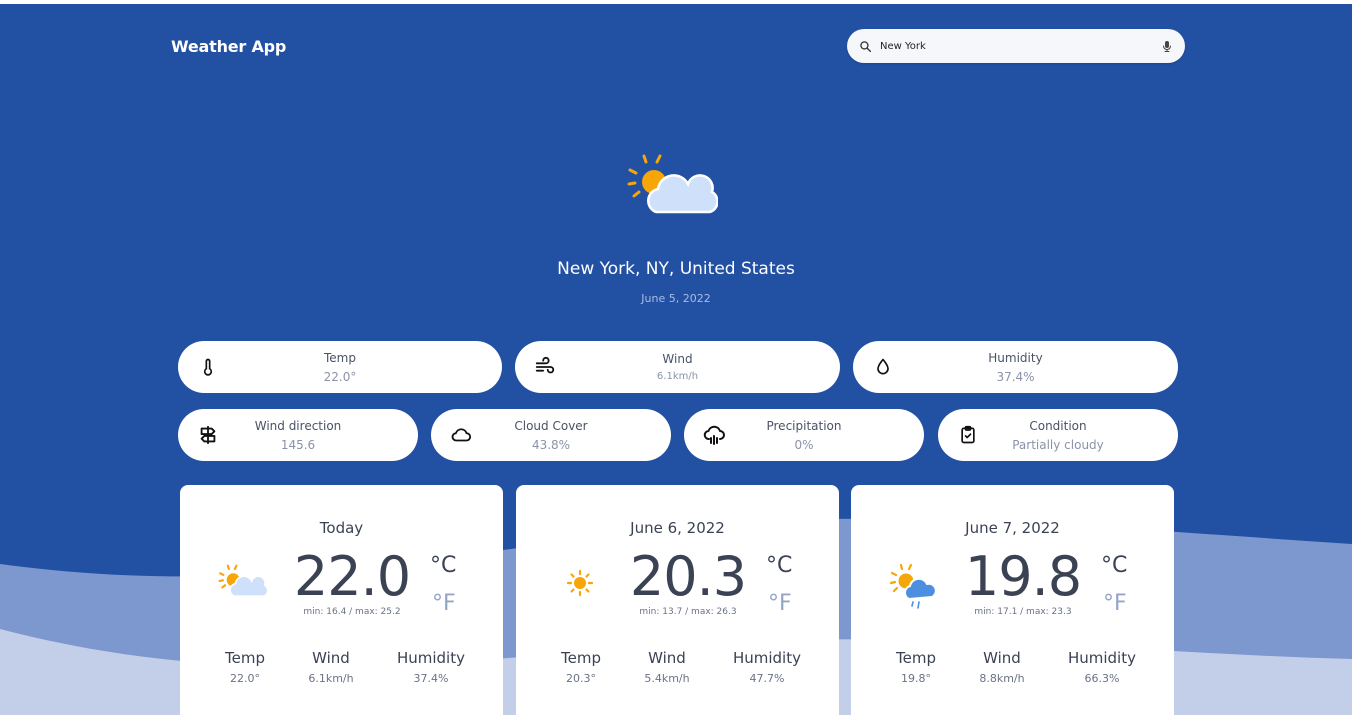 The image size is (1352, 715). What do you see at coordinates (915, 678) in the screenshot?
I see `stat-value: 19.8°` at bounding box center [915, 678].